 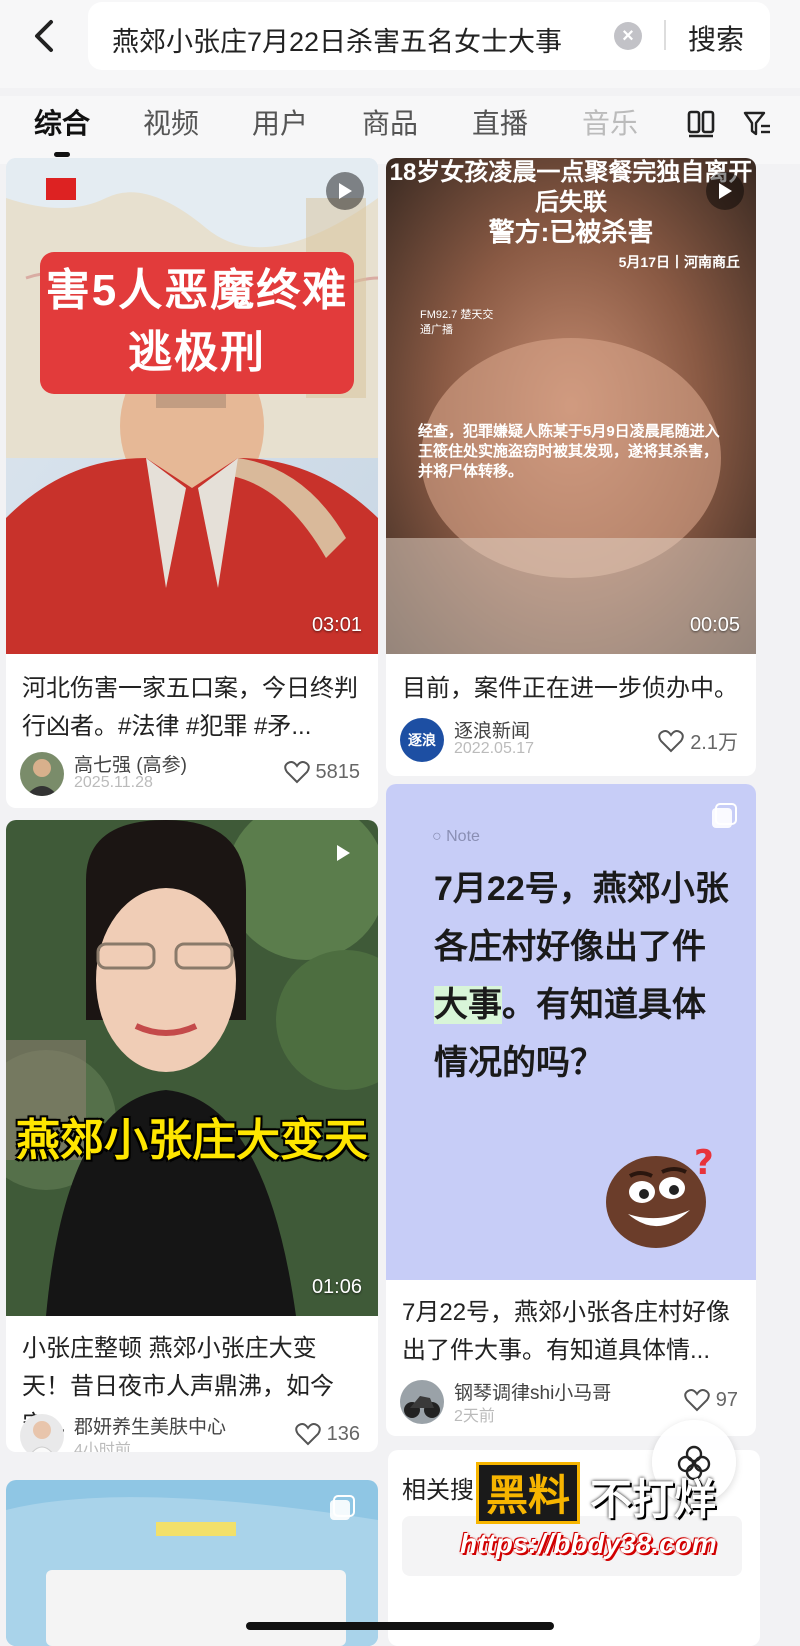 What do you see at coordinates (171, 122) in the screenshot?
I see `tab-video: 视频` at bounding box center [171, 122].